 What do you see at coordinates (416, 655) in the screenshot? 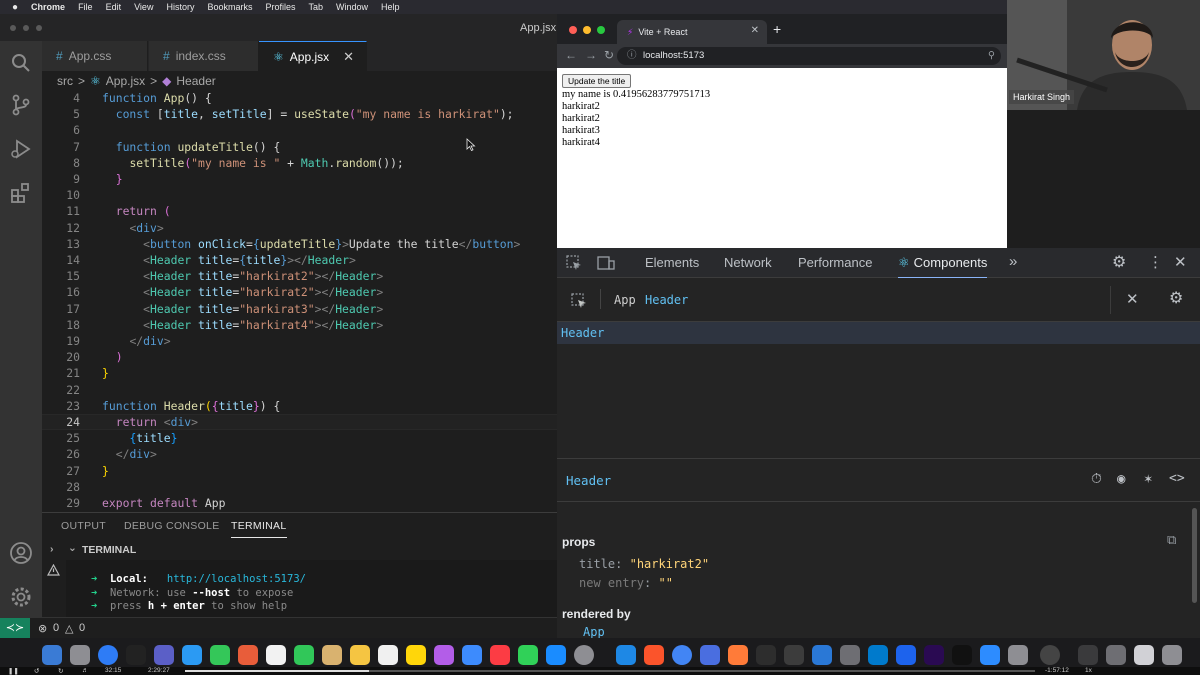
I see `stickies-icon` at bounding box center [416, 655].